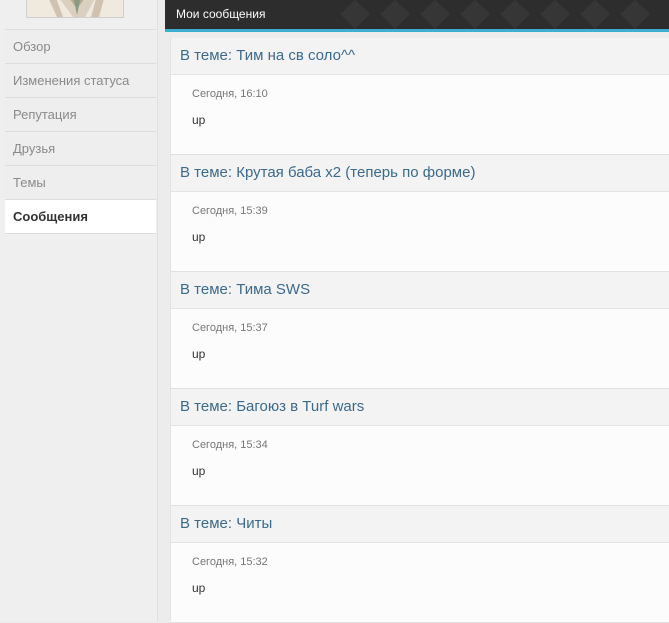  Describe the element at coordinates (420, 290) in the screenshot. I see `post-topic-link: В теме: Тима SWS` at that location.